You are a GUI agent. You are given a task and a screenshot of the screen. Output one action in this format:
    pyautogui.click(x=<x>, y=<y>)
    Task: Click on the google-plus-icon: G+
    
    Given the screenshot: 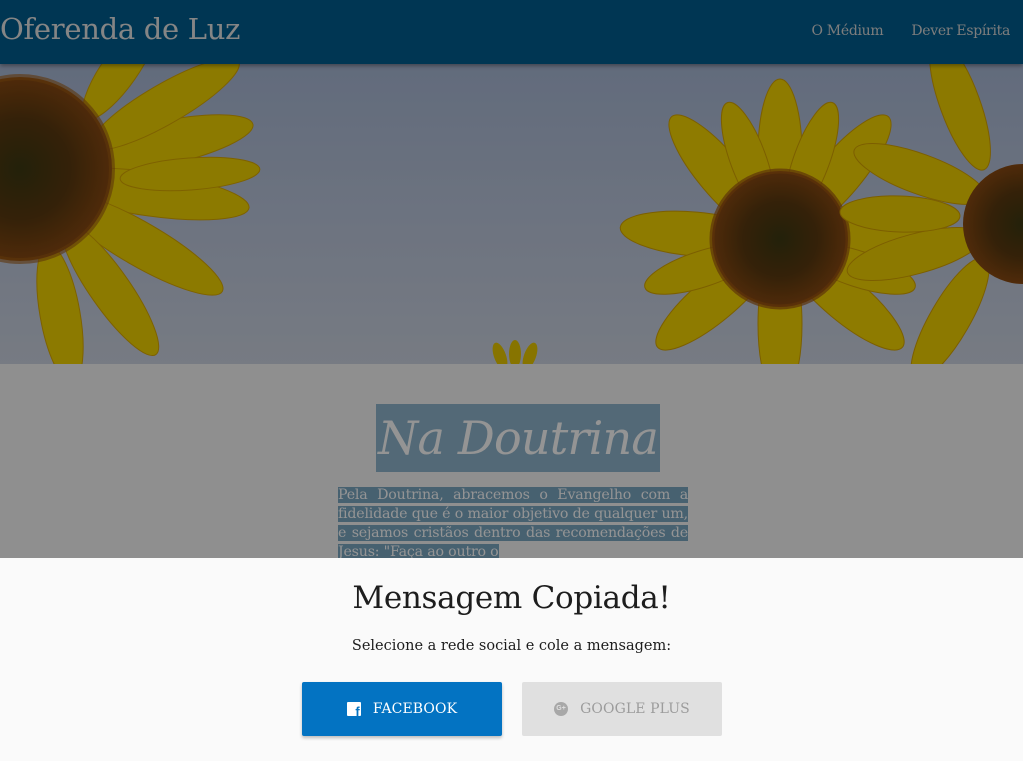 What is the action you would take?
    pyautogui.click(x=561, y=709)
    